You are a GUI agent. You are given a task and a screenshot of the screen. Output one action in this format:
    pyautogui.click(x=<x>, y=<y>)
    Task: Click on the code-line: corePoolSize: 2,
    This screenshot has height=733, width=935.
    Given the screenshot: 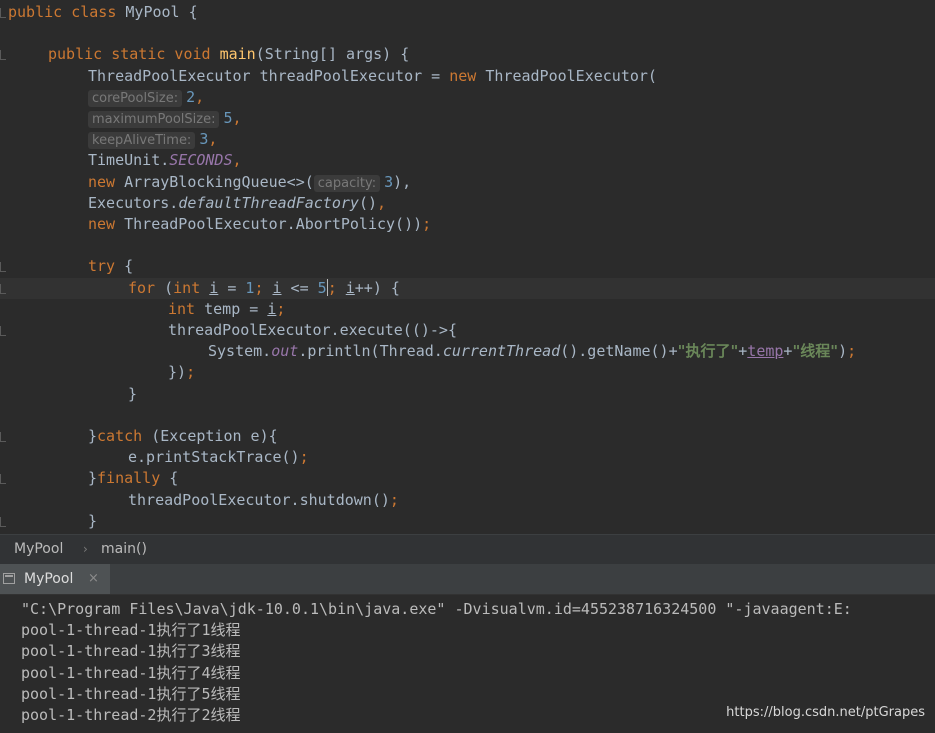 What is the action you would take?
    pyautogui.click(x=146, y=97)
    